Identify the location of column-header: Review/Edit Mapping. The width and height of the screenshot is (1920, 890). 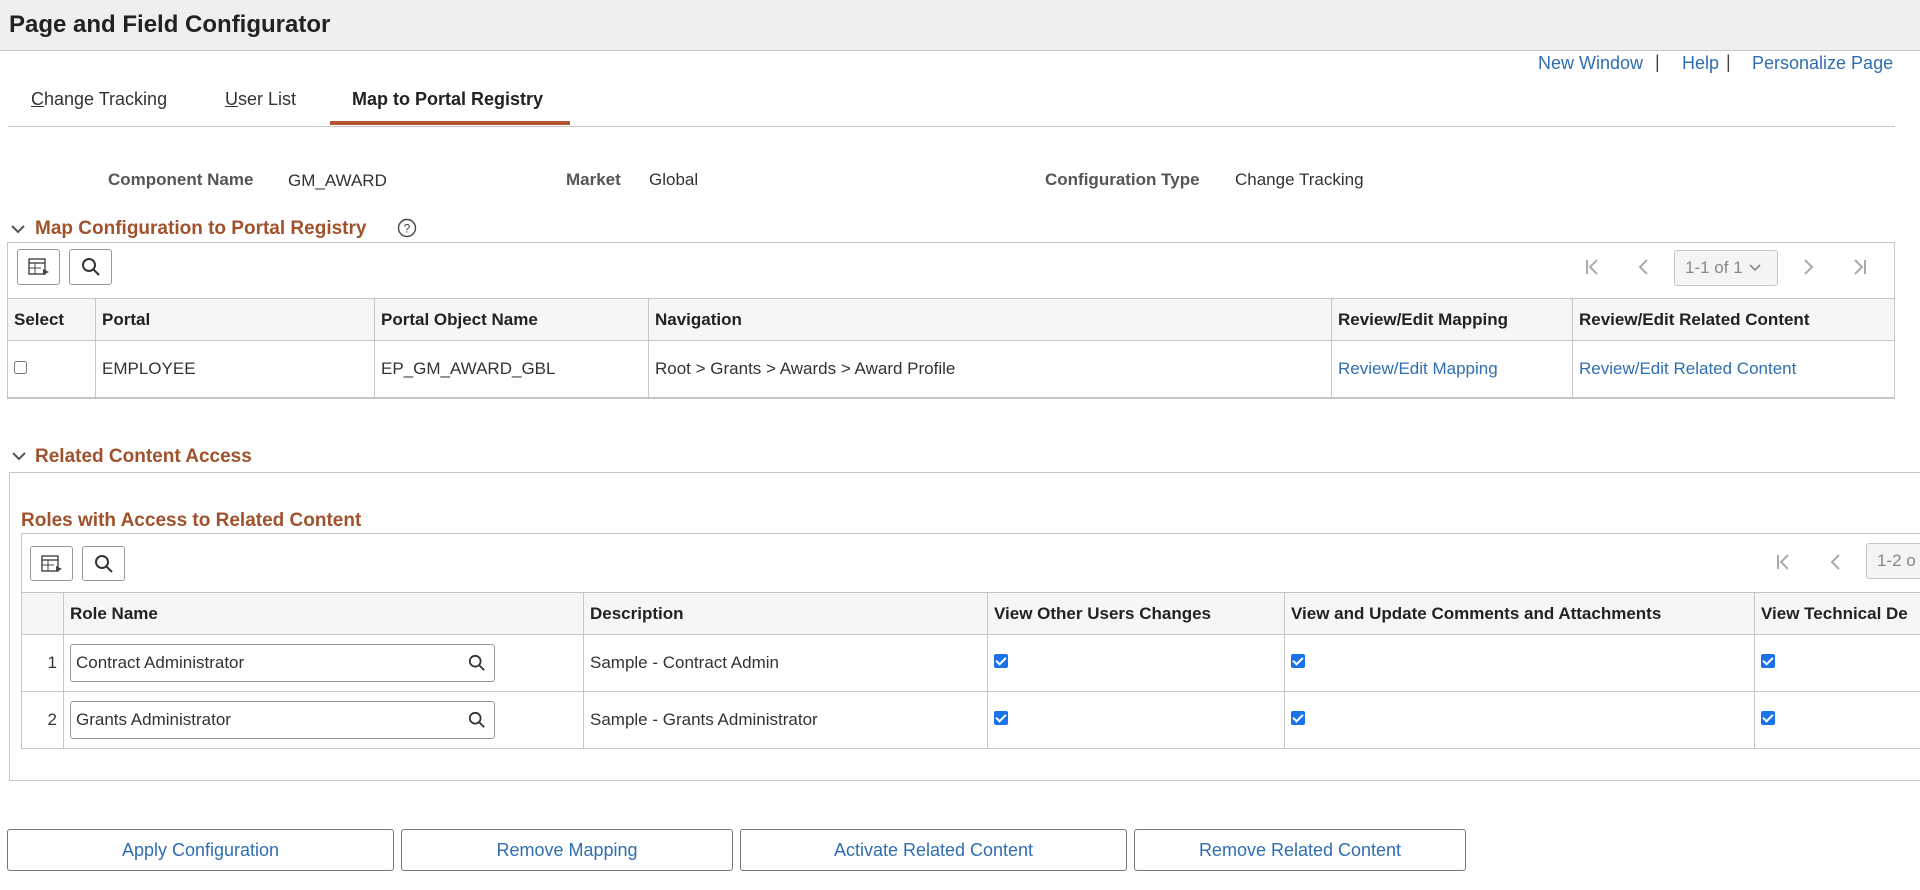
(1452, 319).